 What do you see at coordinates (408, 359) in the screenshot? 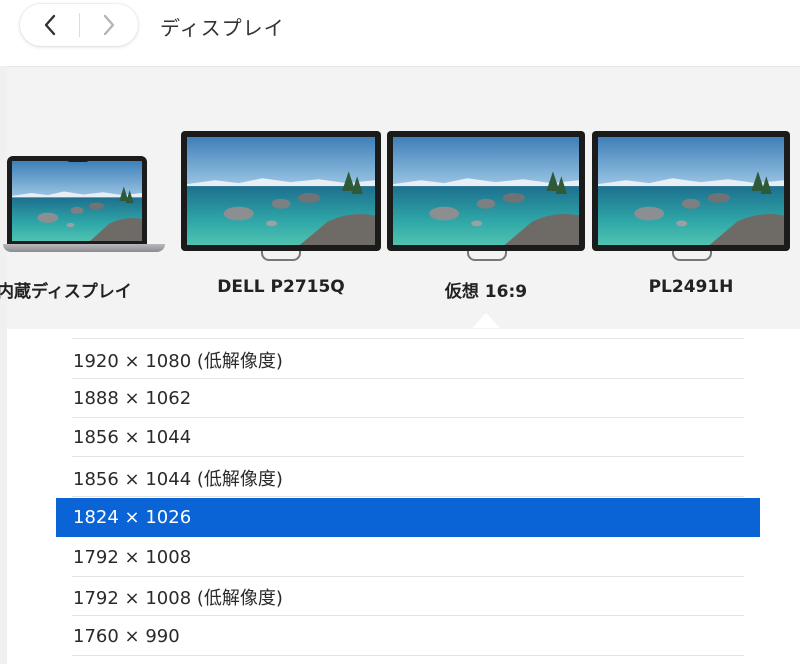
I see `resolution-option: 1920 × 1080 (低解像度)` at bounding box center [408, 359].